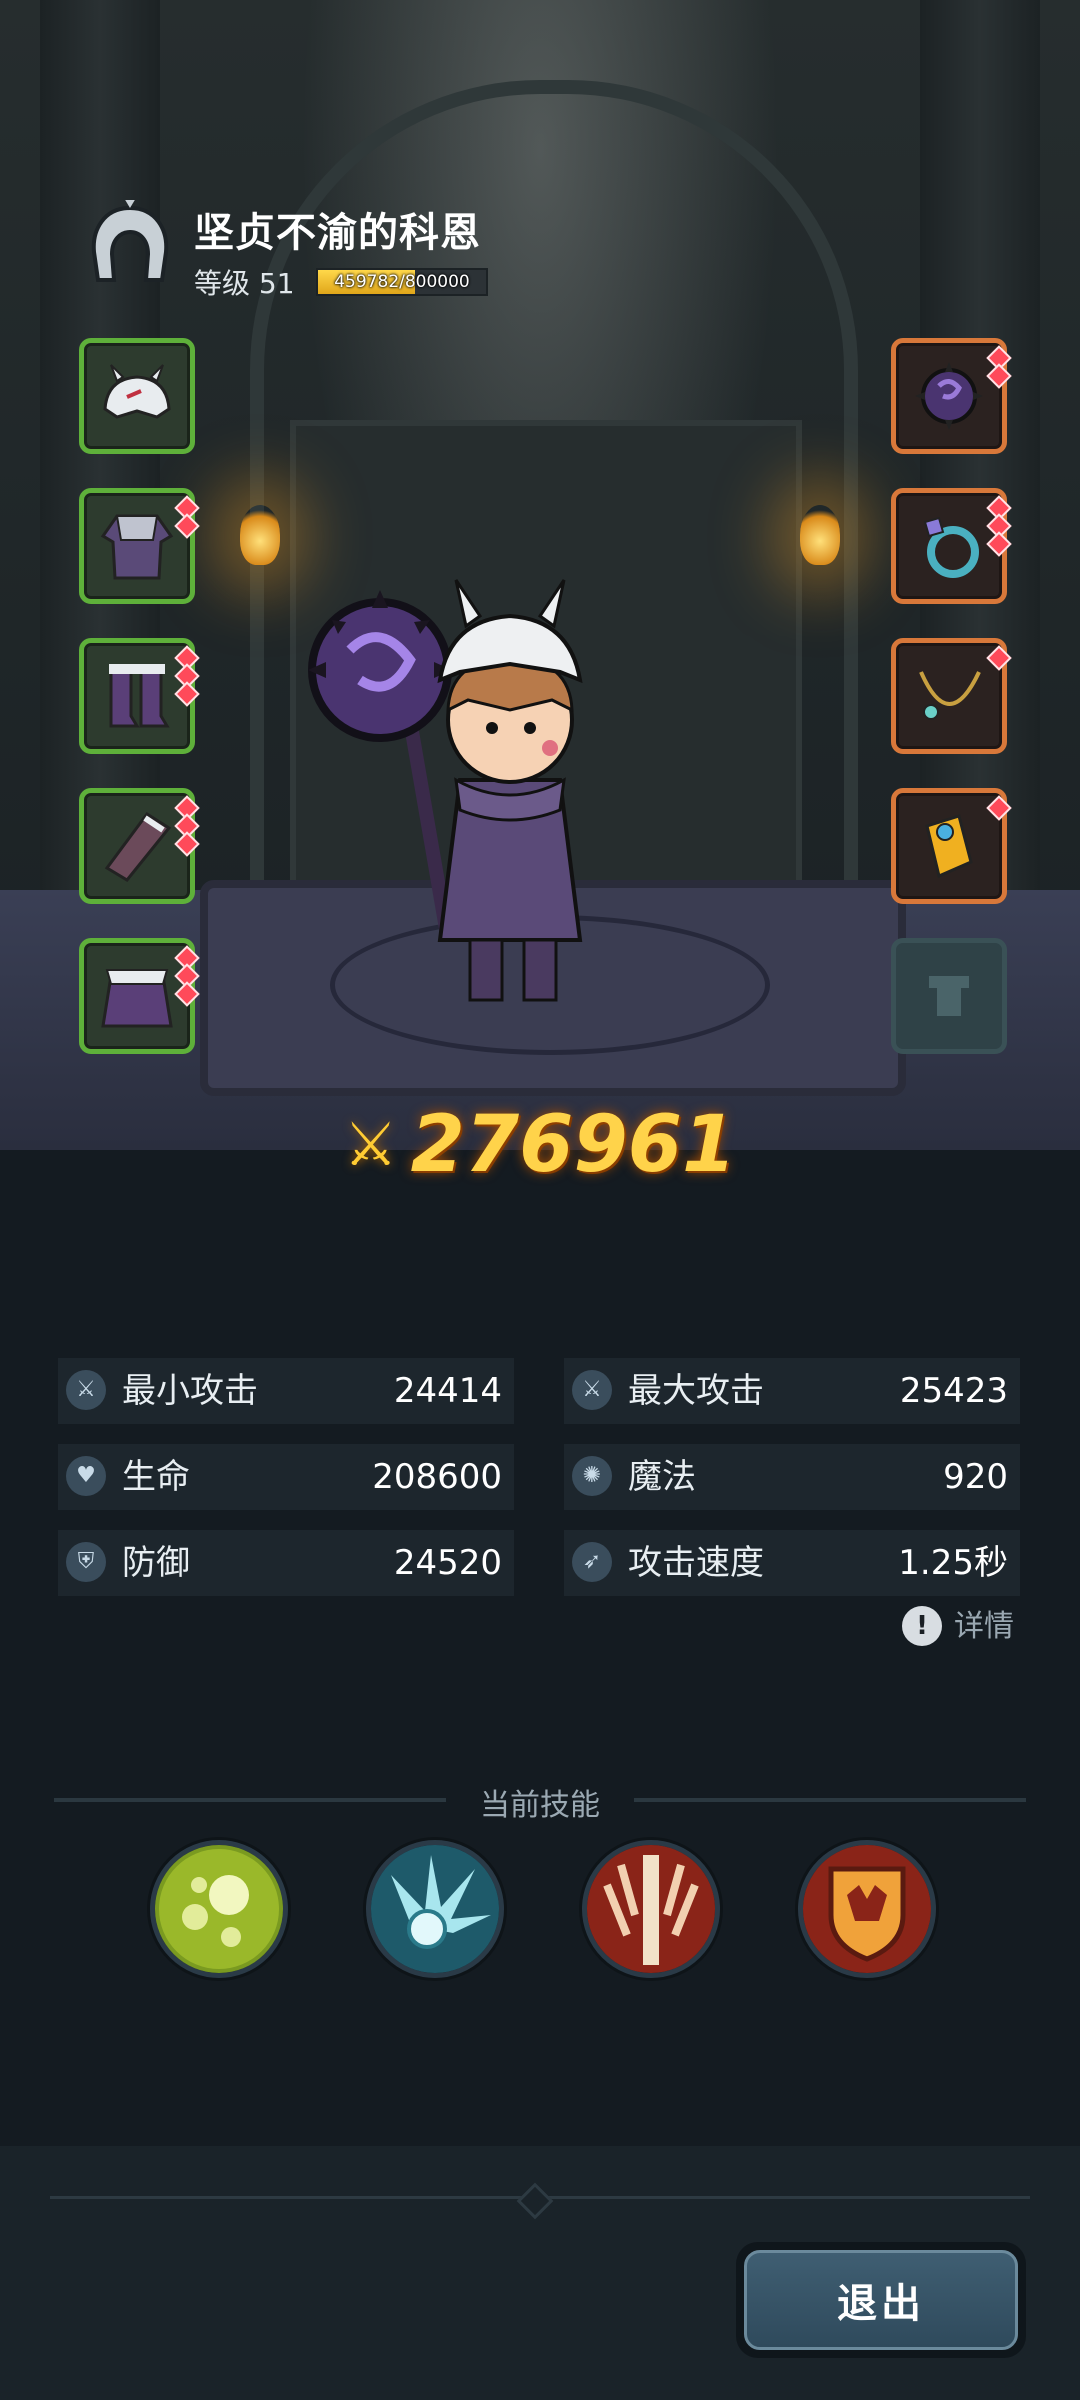  I want to click on stat-value: 25423, so click(953, 1391).